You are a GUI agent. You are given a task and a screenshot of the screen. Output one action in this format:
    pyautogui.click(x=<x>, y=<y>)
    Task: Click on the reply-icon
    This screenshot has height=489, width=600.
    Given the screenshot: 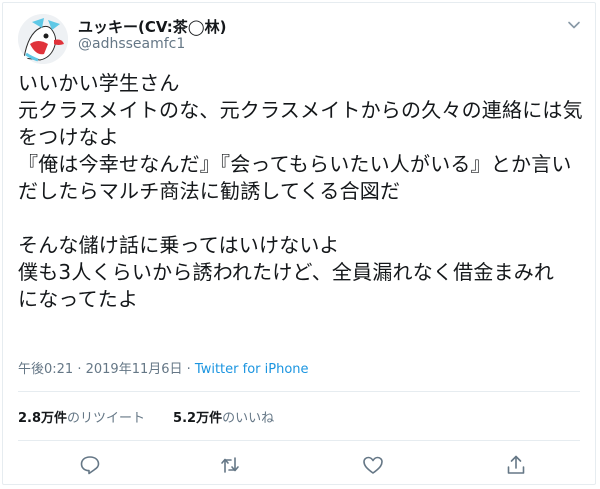 What is the action you would take?
    pyautogui.click(x=90, y=465)
    